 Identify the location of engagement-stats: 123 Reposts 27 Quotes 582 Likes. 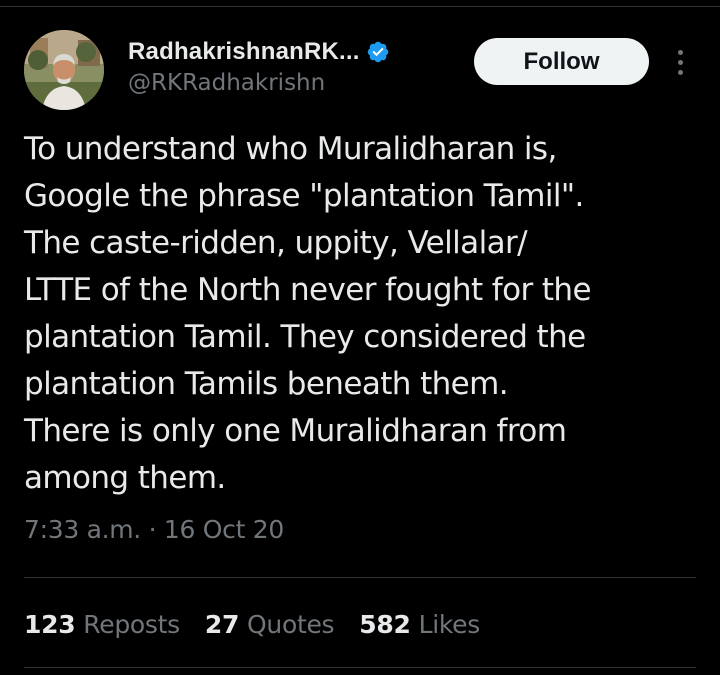
(264, 624).